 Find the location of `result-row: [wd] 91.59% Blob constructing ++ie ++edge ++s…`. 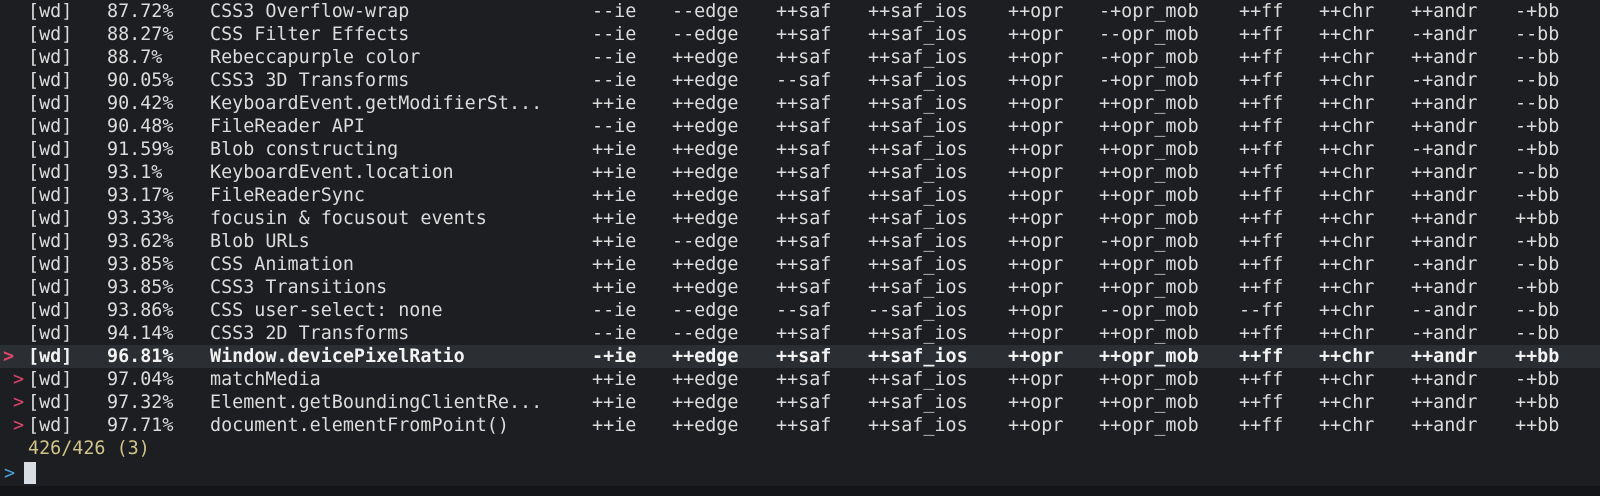

result-row: [wd] 91.59% Blob constructing ++ie ++edge ++s… is located at coordinates (800, 149).